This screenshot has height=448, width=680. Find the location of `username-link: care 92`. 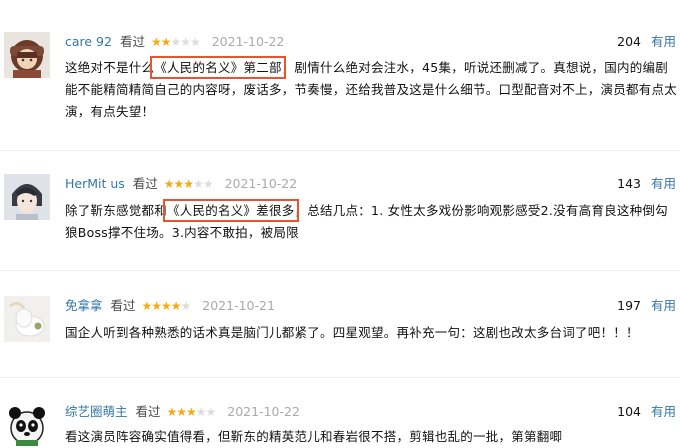

username-link: care 92 is located at coordinates (88, 41).